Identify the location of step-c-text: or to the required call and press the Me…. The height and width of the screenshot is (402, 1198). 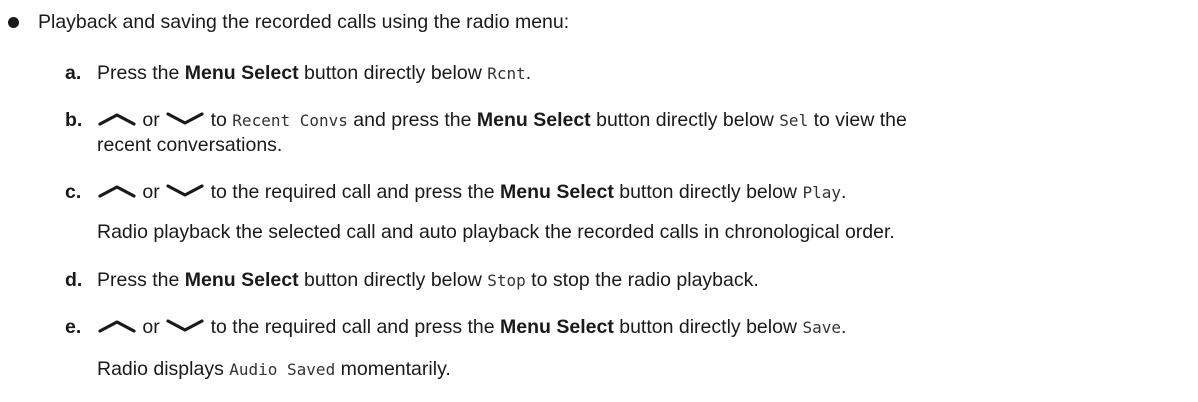
(471, 192).